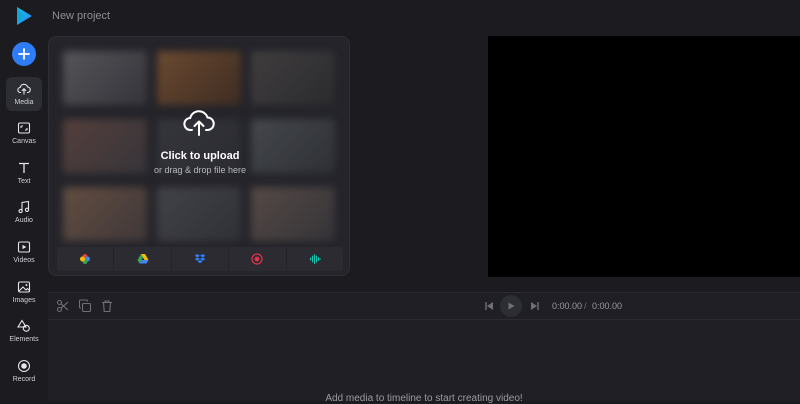  I want to click on image-icon, so click(24, 287).